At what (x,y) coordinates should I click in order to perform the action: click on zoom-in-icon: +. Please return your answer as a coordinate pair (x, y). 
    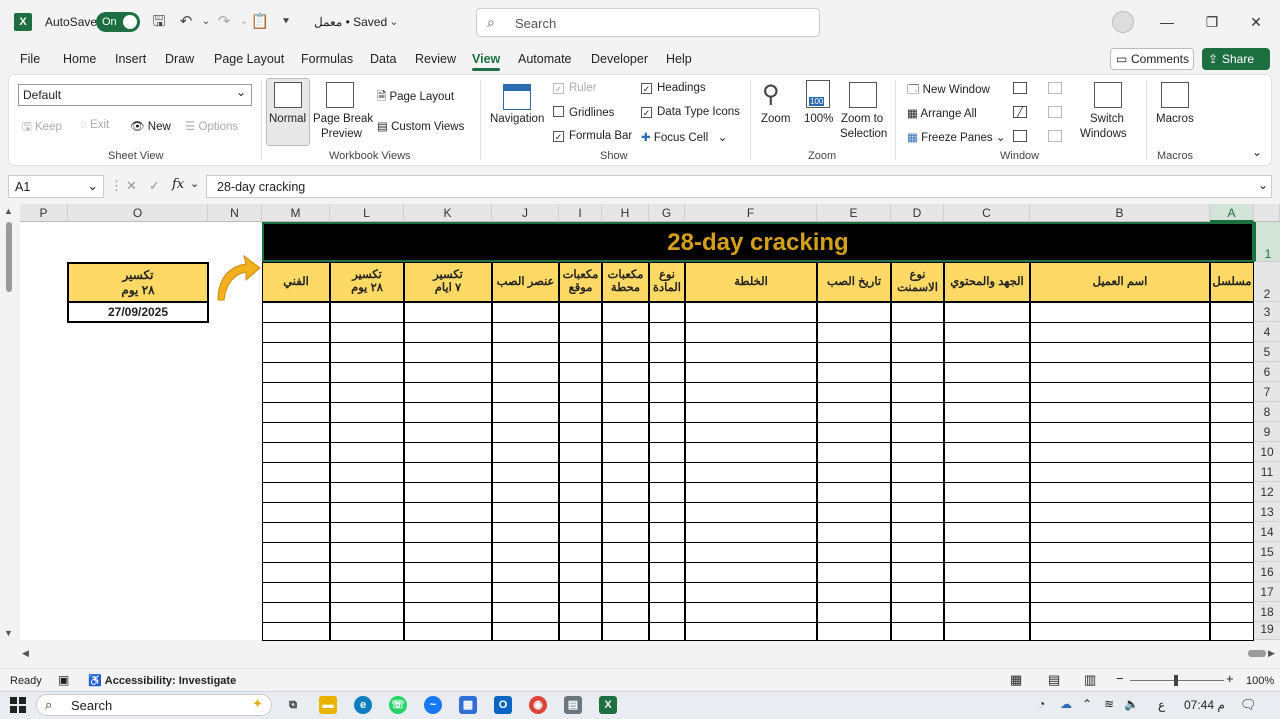
    Looking at the image, I should click on (1230, 678).